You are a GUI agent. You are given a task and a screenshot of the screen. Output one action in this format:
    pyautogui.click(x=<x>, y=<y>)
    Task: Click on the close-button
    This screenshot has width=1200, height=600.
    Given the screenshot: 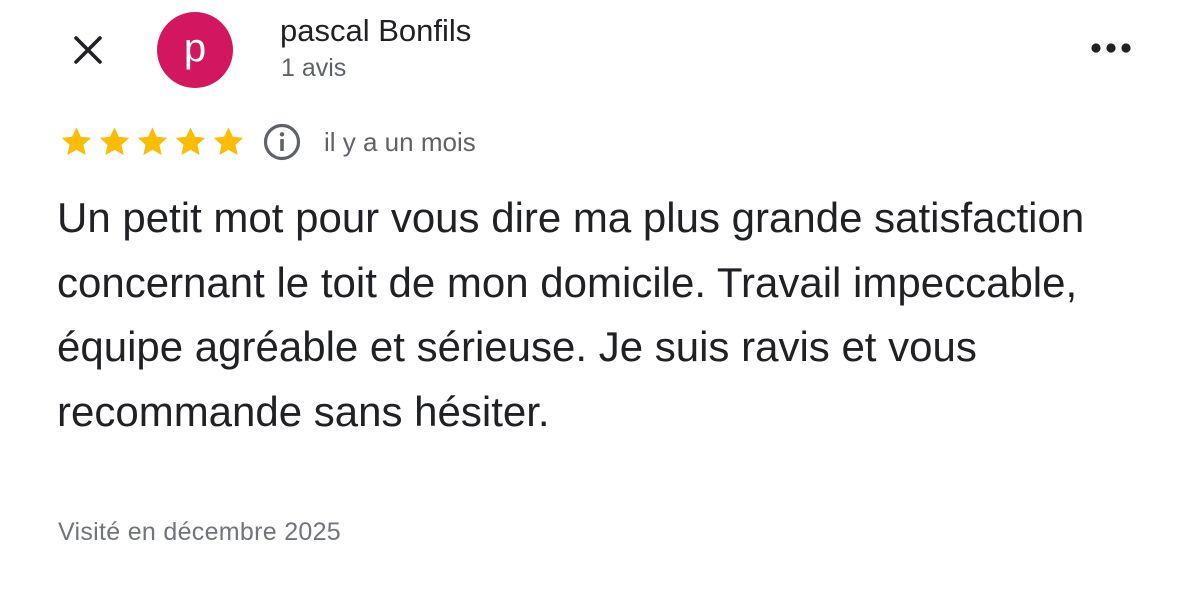 What is the action you would take?
    pyautogui.click(x=88, y=50)
    